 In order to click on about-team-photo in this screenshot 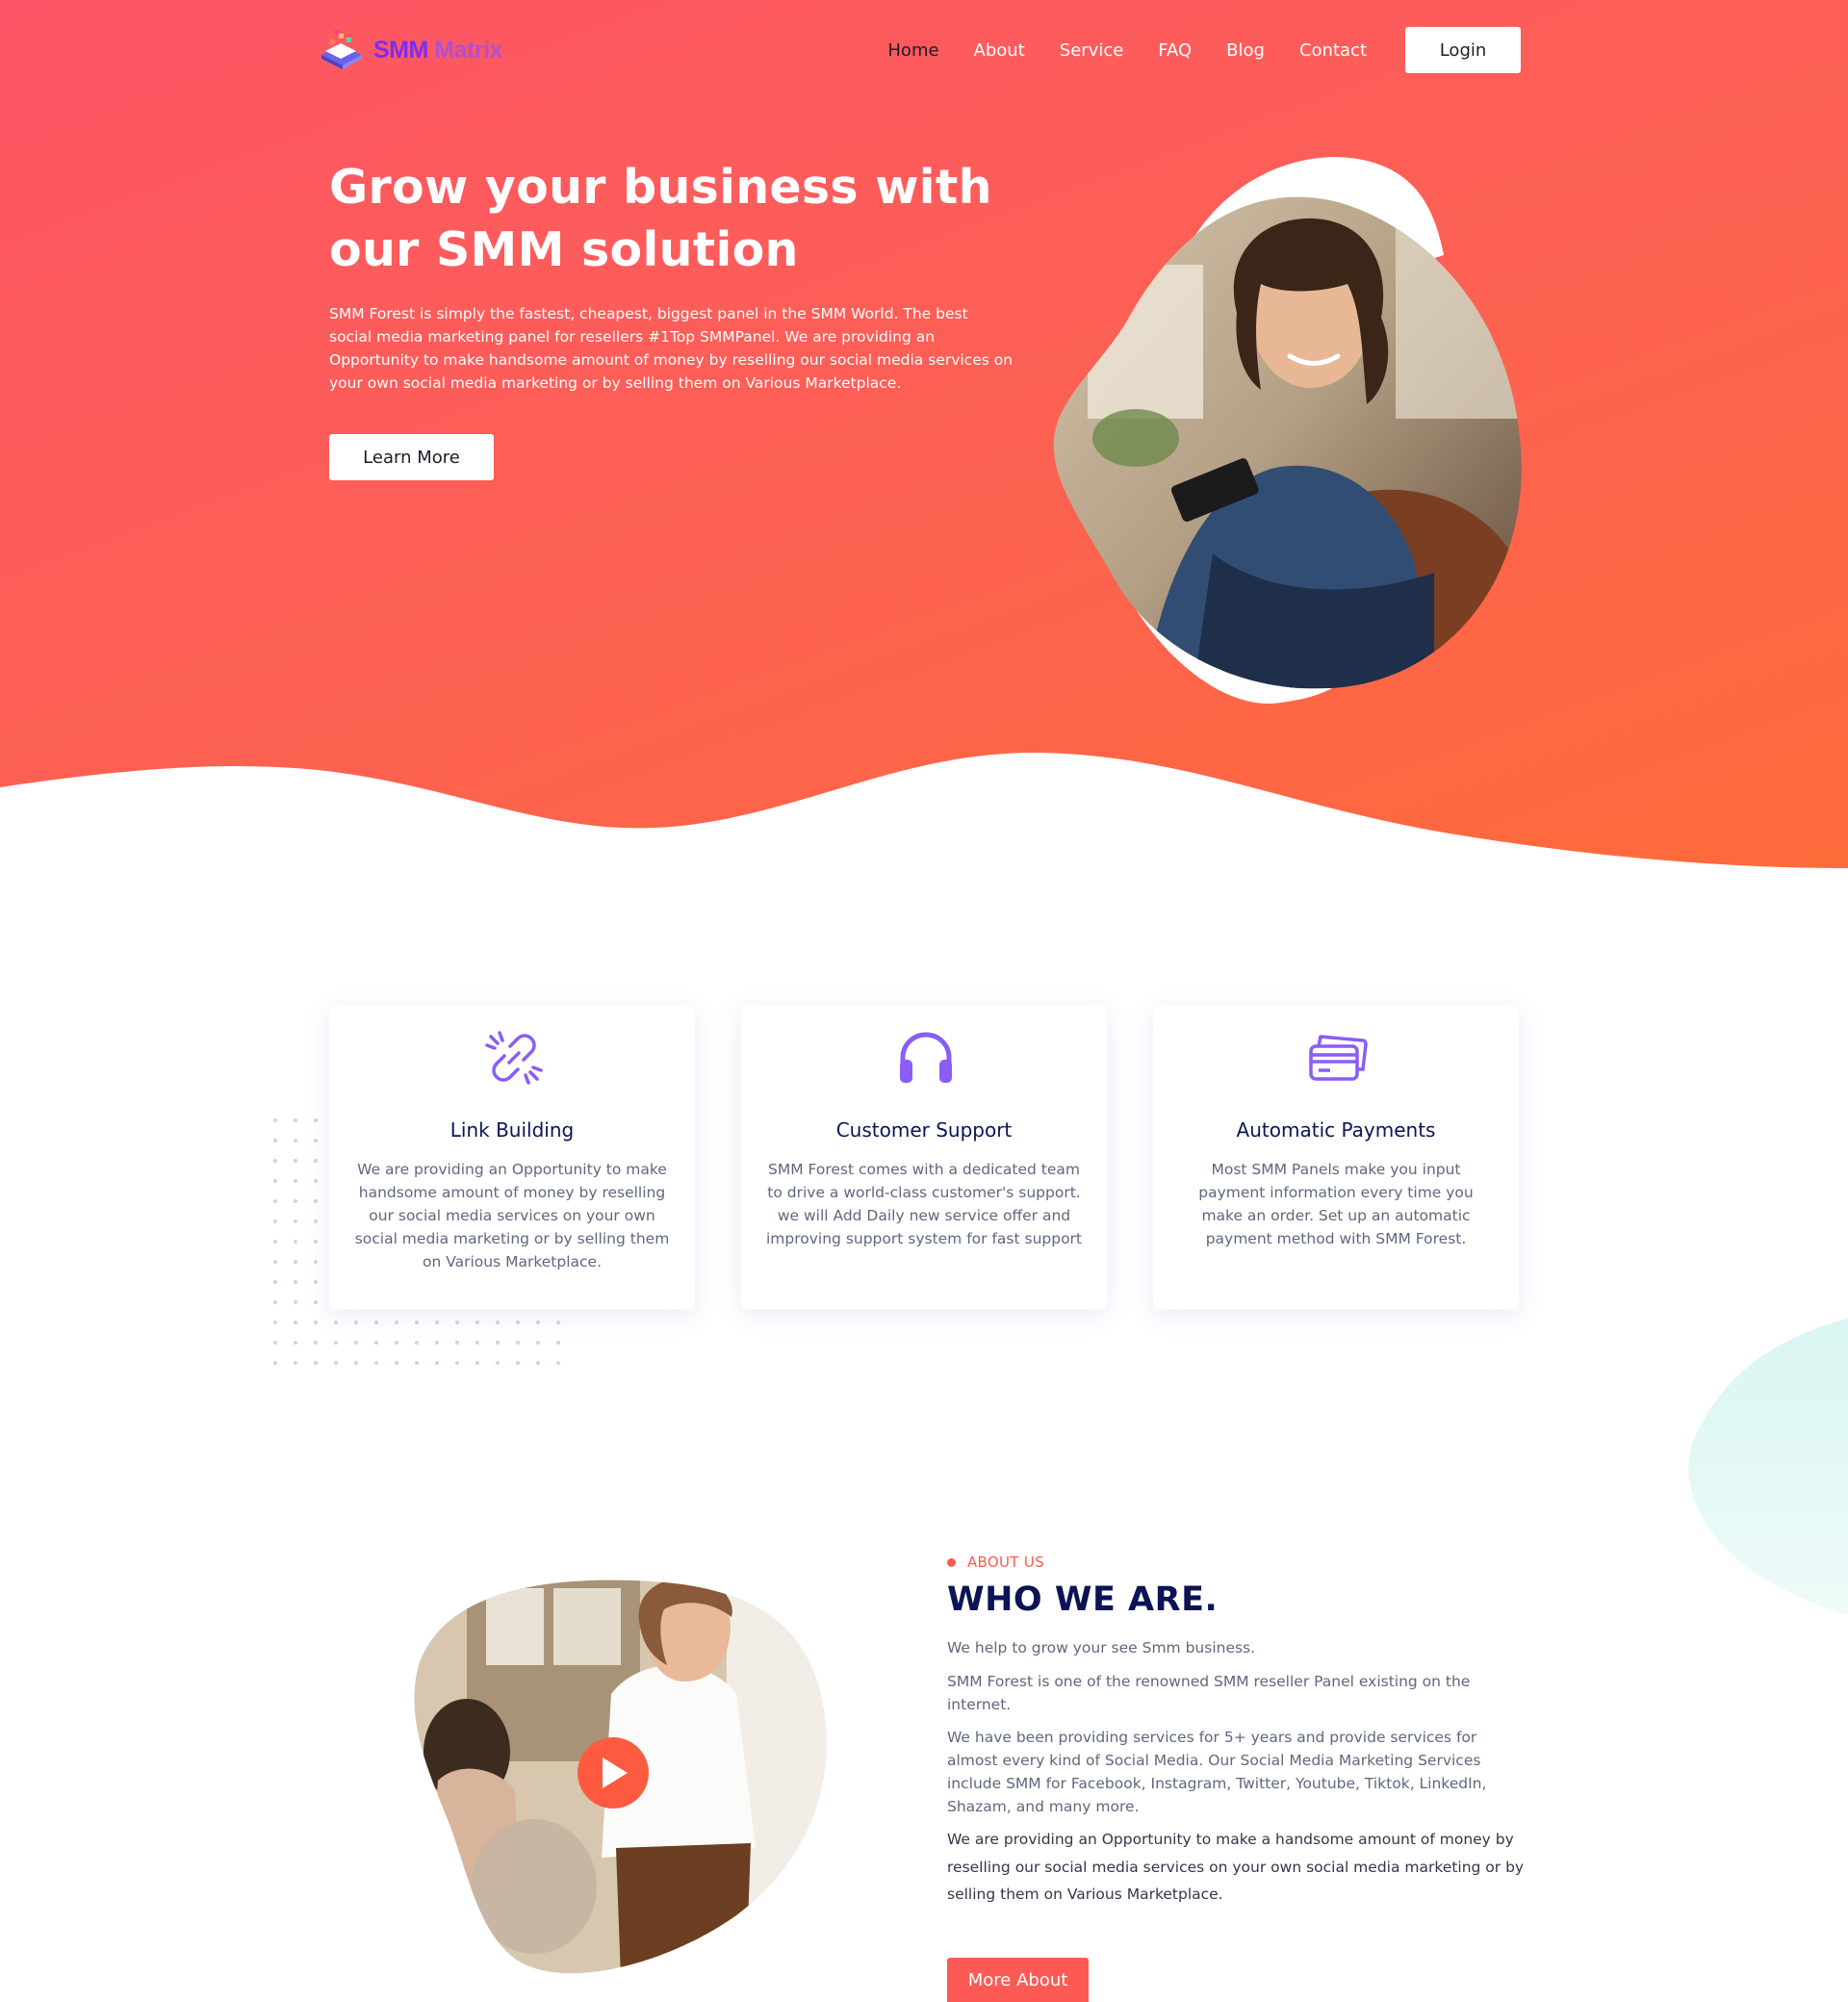, I will do `click(620, 1776)`.